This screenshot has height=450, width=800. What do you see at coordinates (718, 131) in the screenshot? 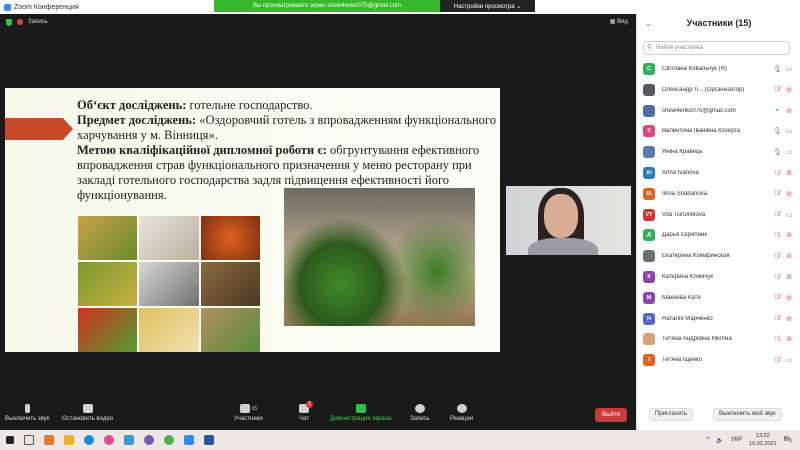
I see `participant-row: Х Валентина Іванівна Кохерга 🎙 ▭` at bounding box center [718, 131].